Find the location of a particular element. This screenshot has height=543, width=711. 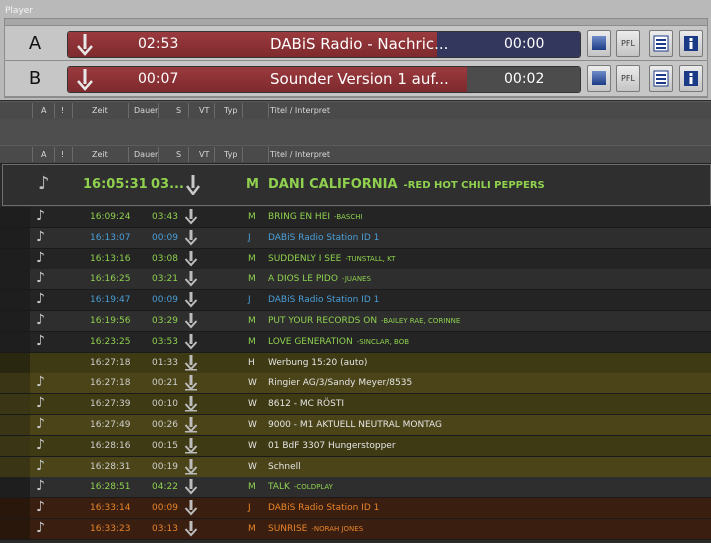

current-title: DANI CALIFORNIA is located at coordinates (333, 184).